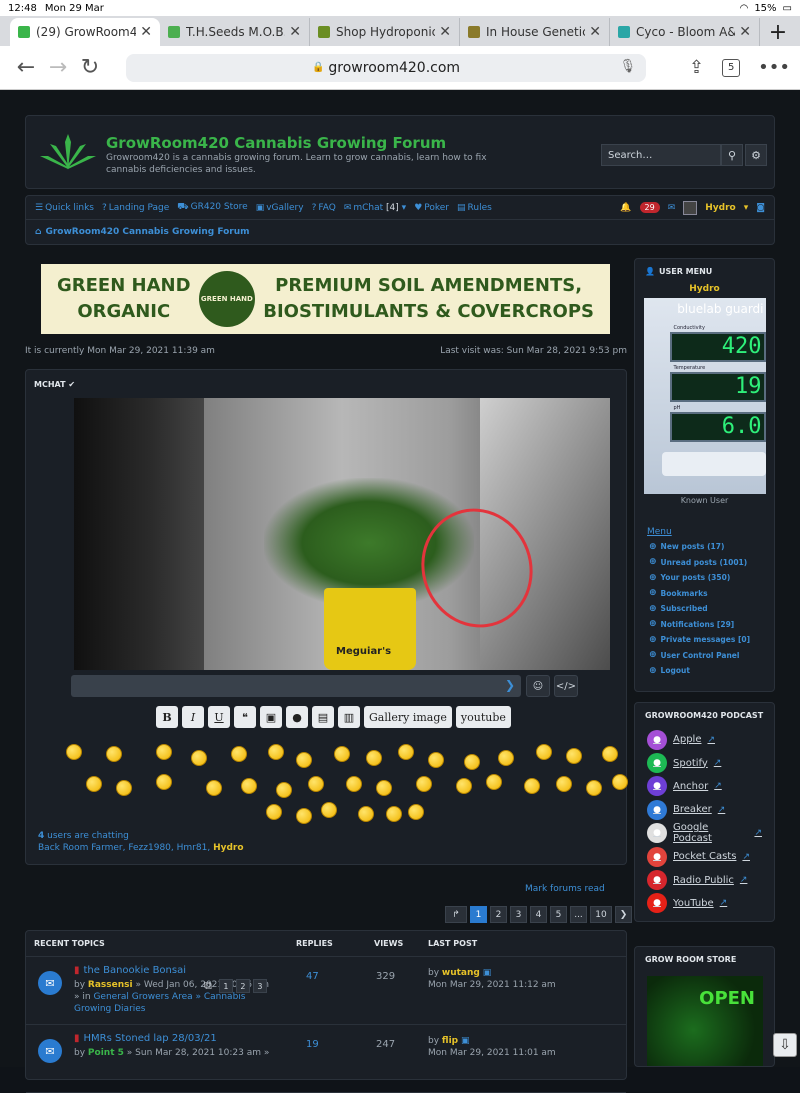 The width and height of the screenshot is (800, 1093). What do you see at coordinates (731, 67) in the screenshot?
I see `tab-count-button: 5` at bounding box center [731, 67].